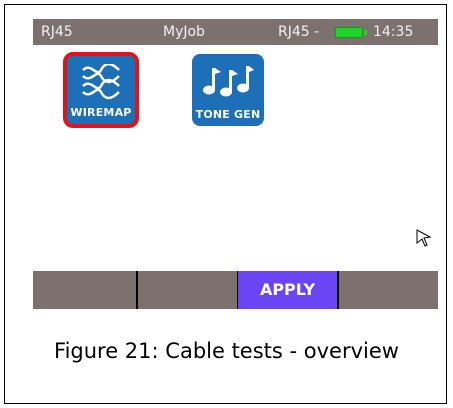 The width and height of the screenshot is (453, 408). What do you see at coordinates (101, 112) in the screenshot?
I see `wiremap-label: WIREMAP` at bounding box center [101, 112].